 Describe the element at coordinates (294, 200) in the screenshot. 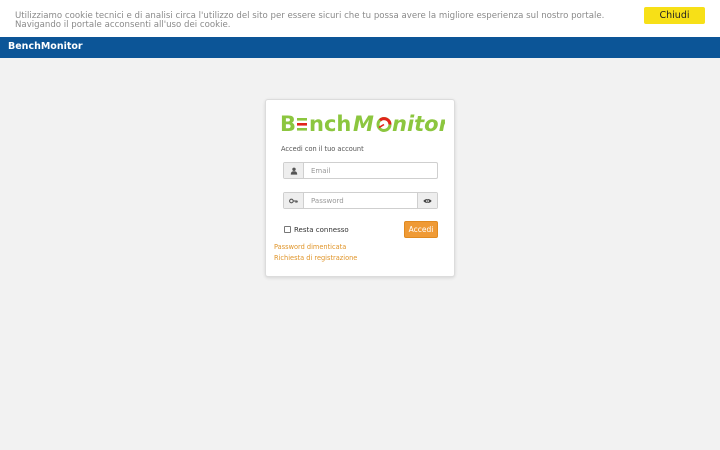

I see `key-icon` at that location.